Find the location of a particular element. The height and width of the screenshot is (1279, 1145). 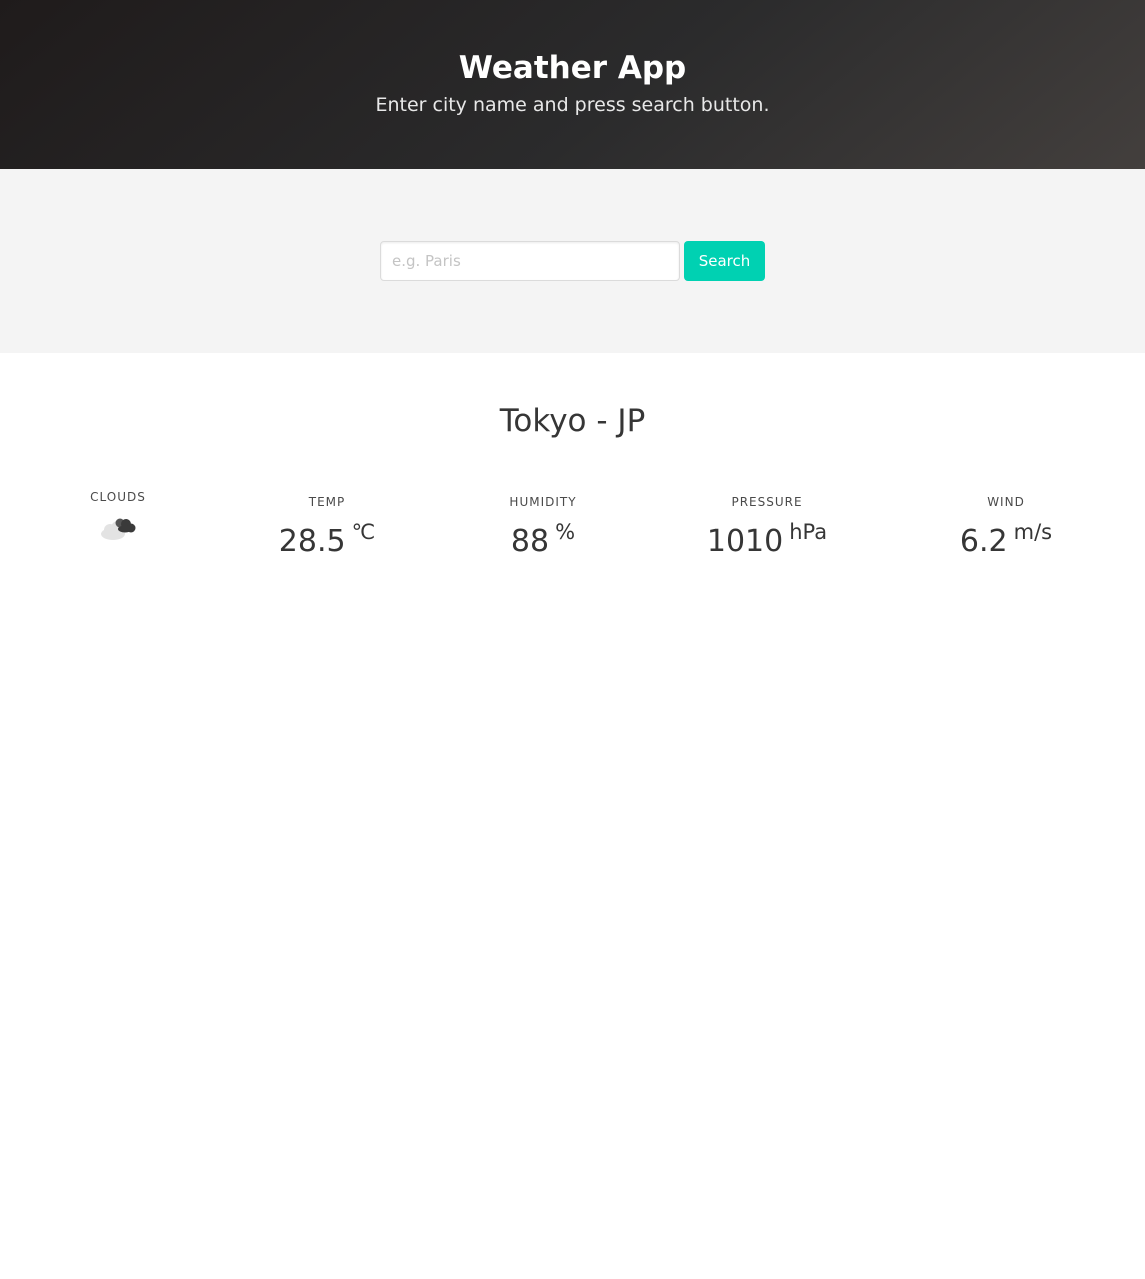

pressure-value: 1010 is located at coordinates (745, 541).